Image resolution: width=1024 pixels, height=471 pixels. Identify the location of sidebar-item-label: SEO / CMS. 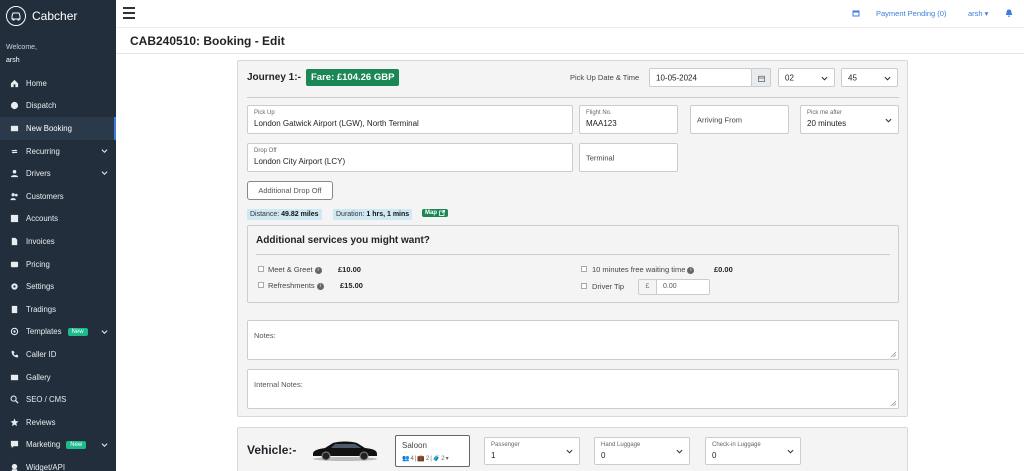
(46, 400).